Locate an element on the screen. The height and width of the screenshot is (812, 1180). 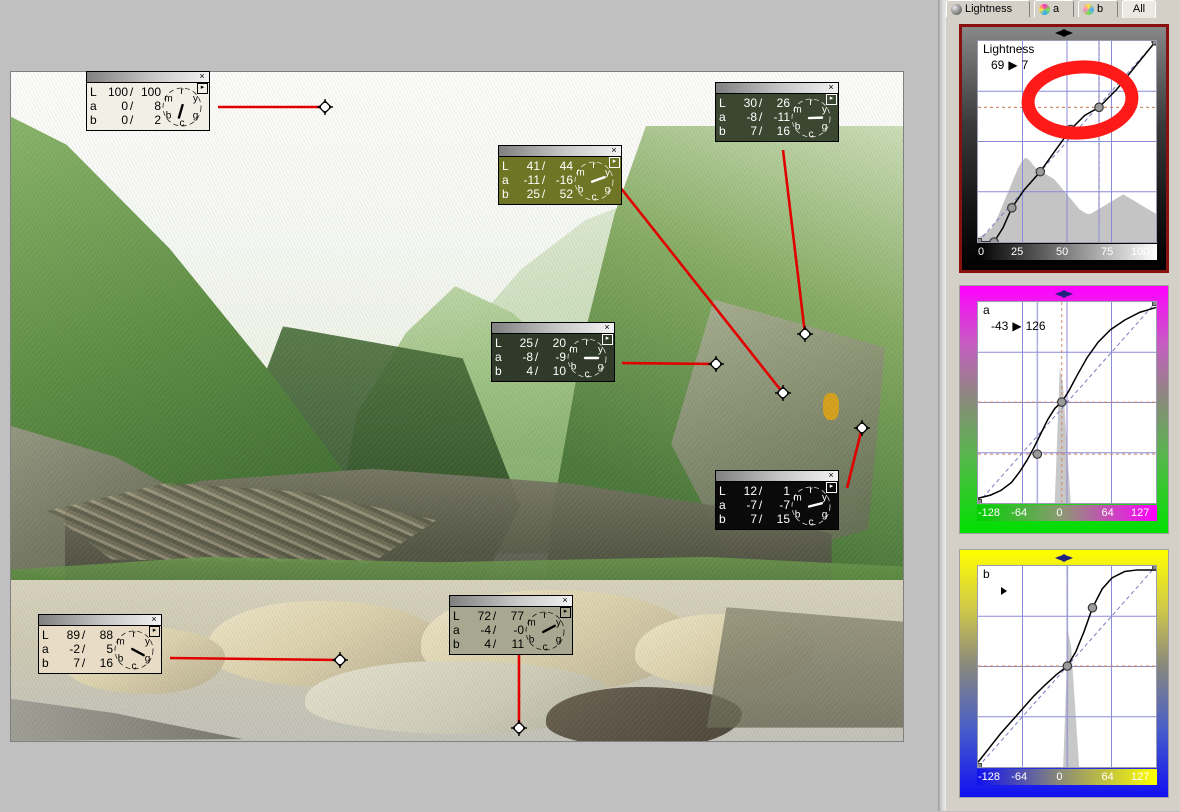
curve-value-before: 69 is located at coordinates (997, 65).